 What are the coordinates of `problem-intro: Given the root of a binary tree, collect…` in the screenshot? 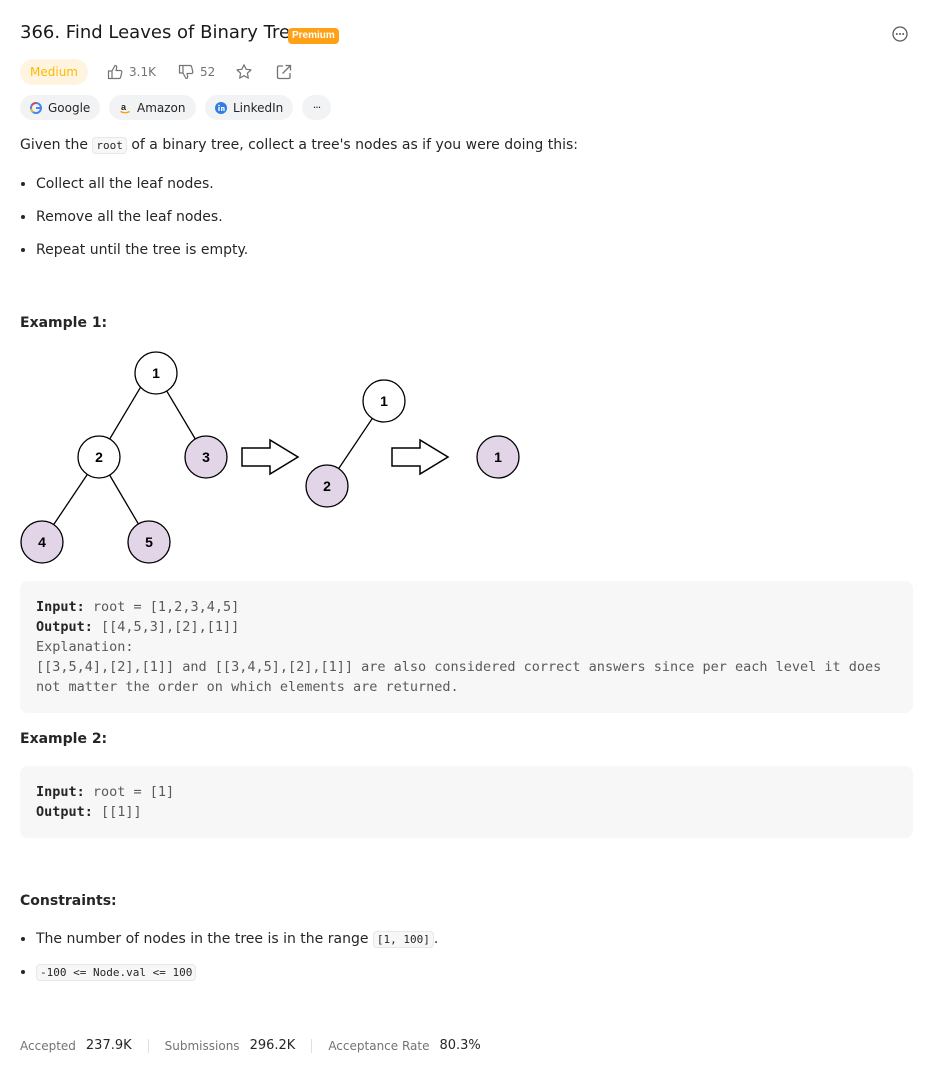 It's located at (299, 145).